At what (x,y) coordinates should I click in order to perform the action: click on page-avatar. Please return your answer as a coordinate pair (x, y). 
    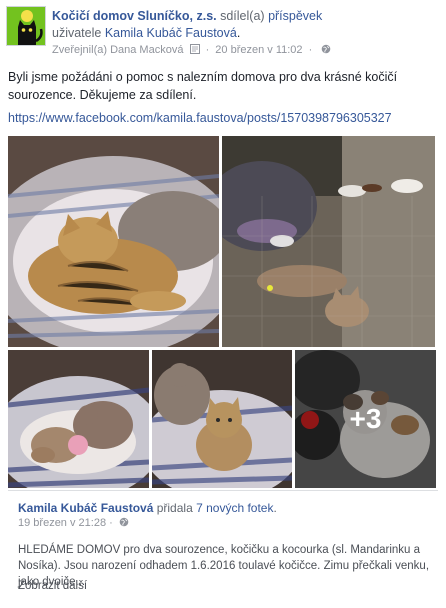
    Looking at the image, I should click on (26, 26).